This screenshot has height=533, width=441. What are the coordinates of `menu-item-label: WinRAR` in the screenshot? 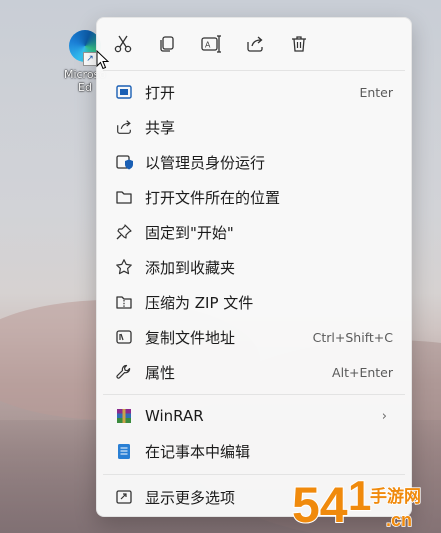 It's located at (174, 416).